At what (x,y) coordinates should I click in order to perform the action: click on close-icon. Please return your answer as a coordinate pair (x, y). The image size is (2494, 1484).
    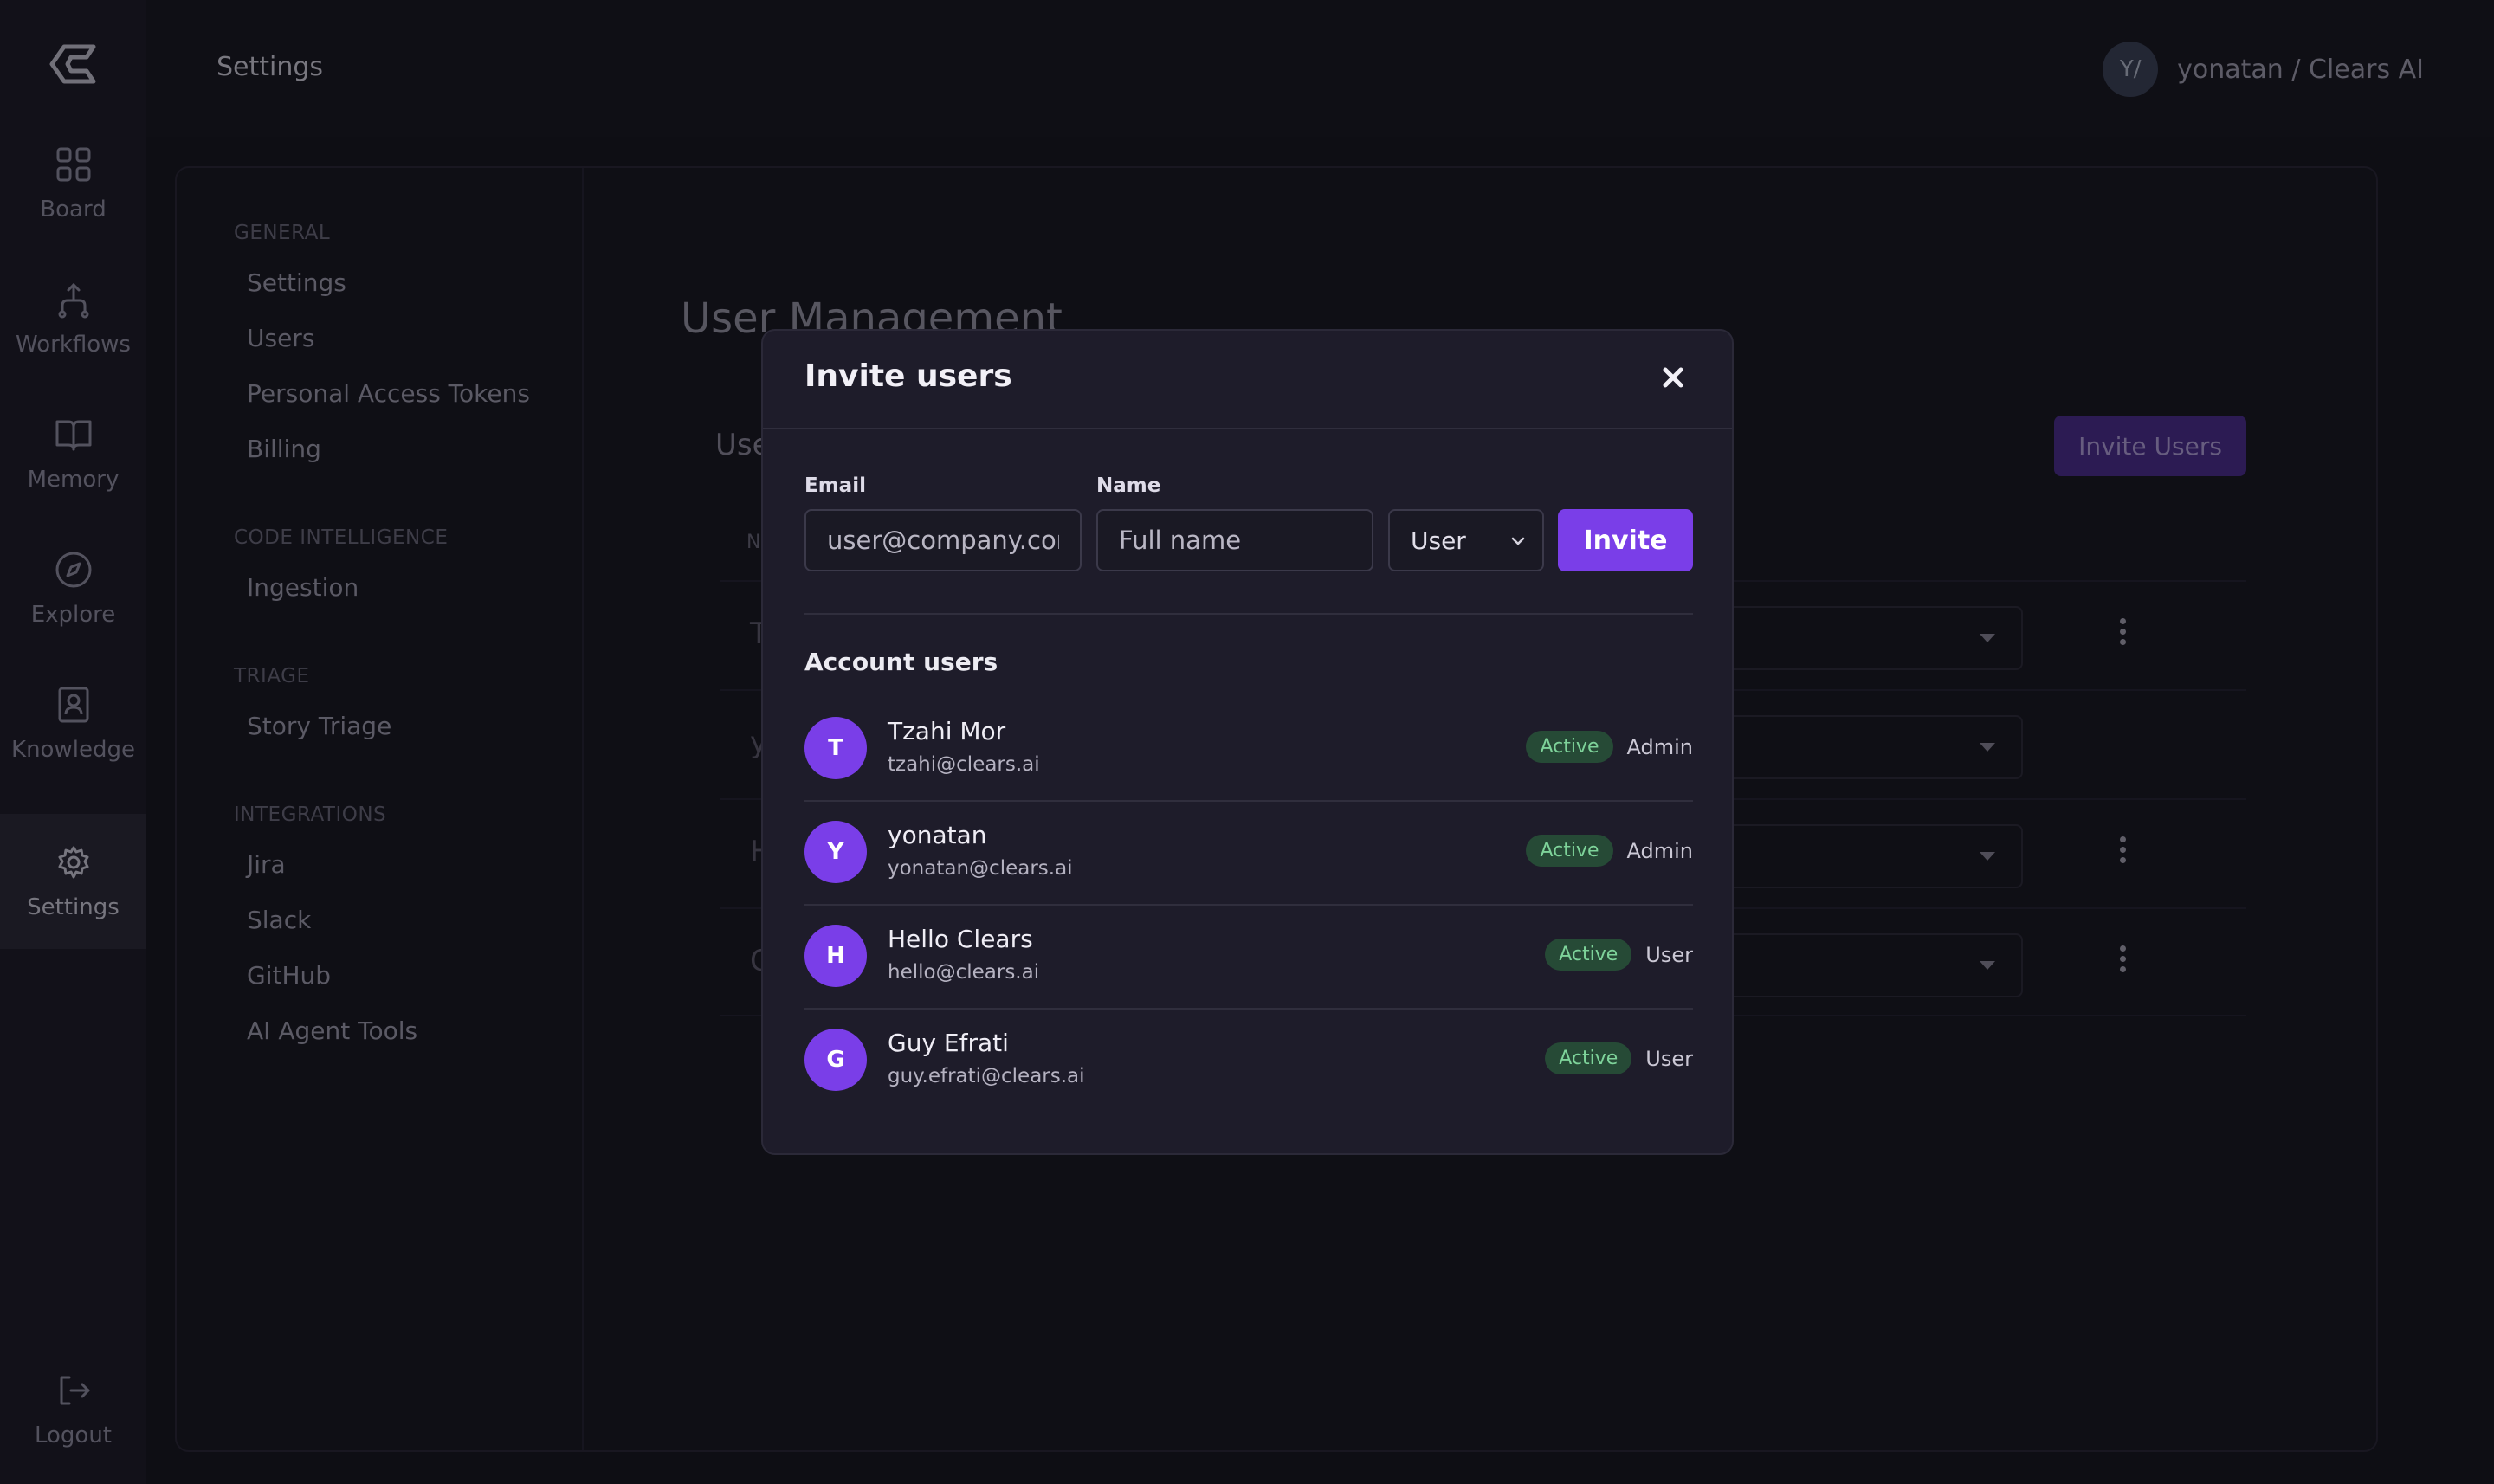
    Looking at the image, I should click on (1673, 377).